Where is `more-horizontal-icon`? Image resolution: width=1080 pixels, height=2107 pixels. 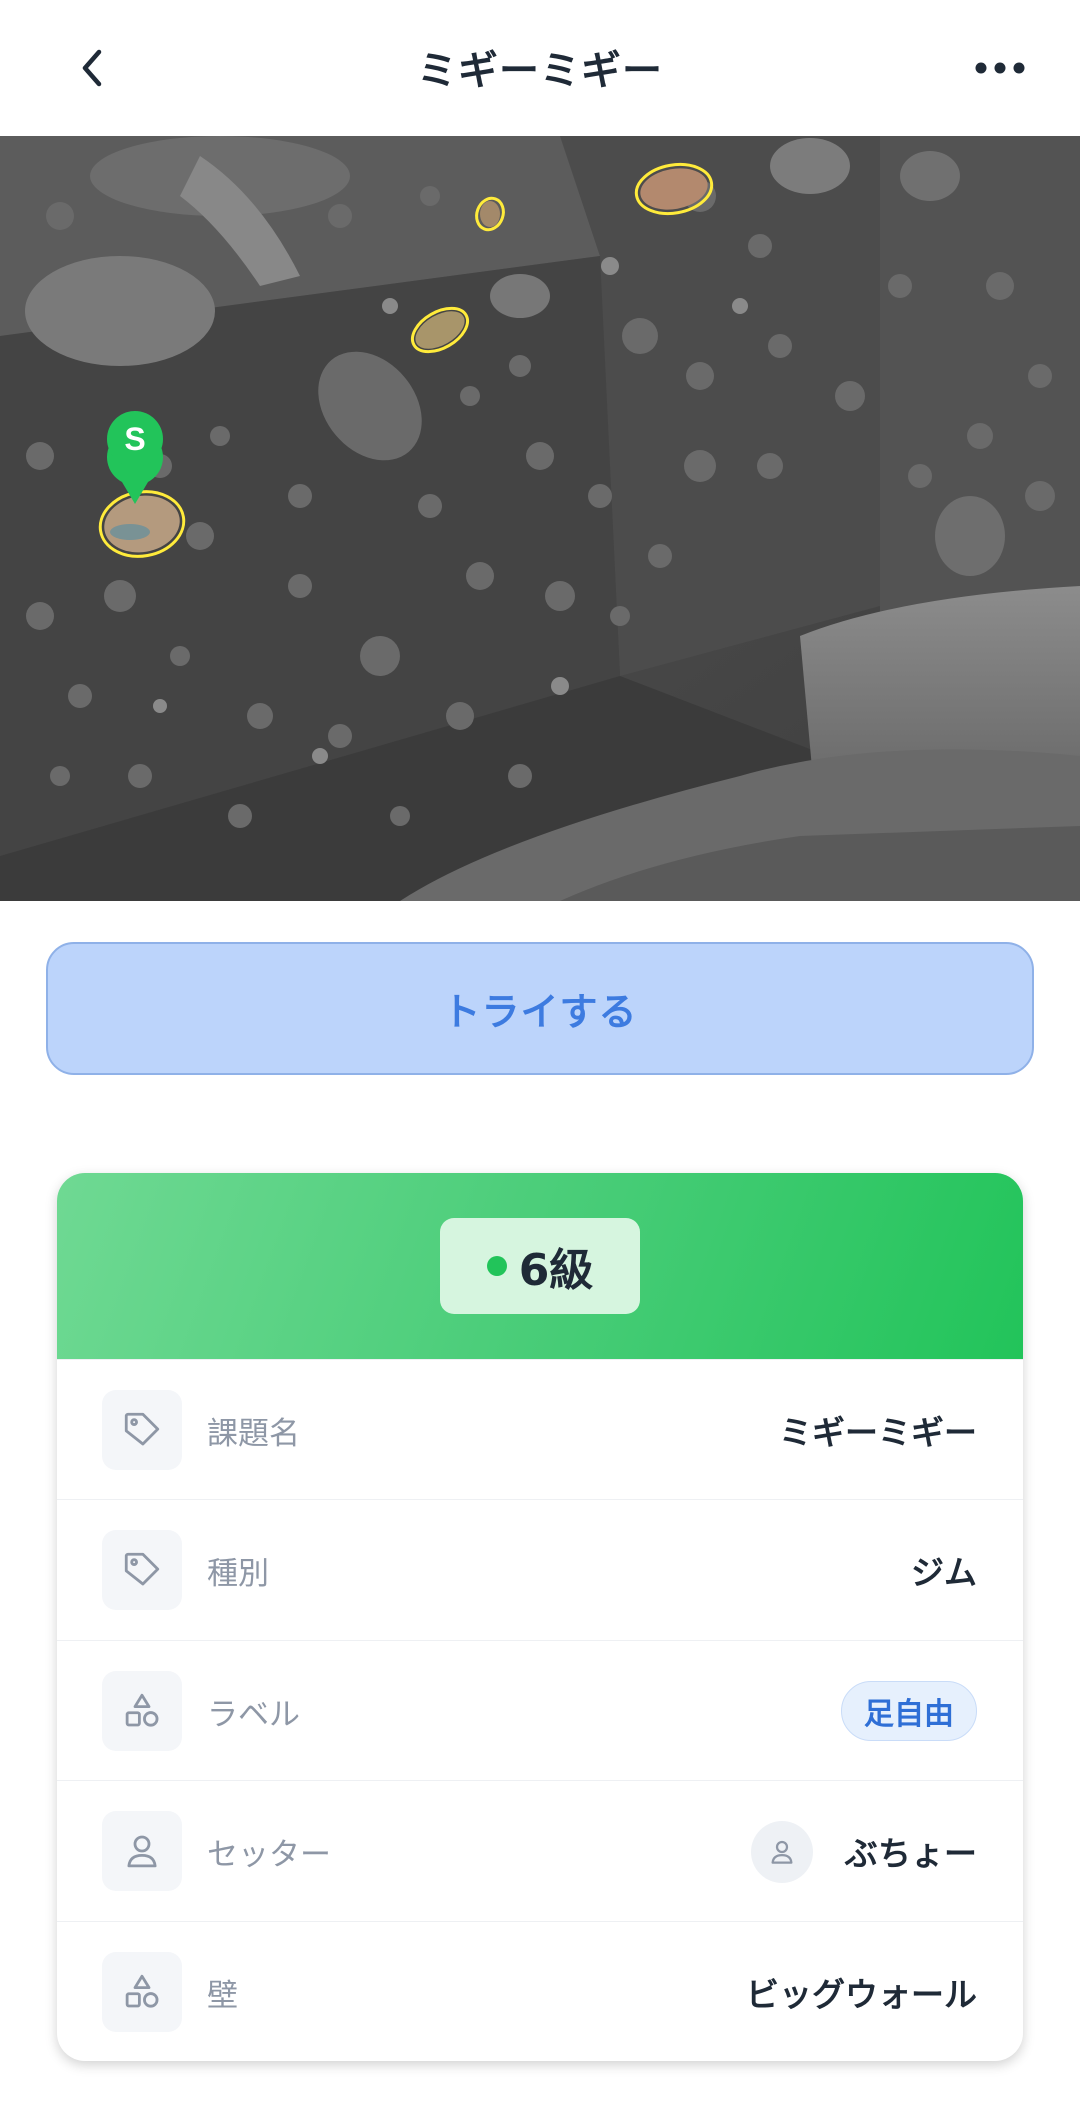 more-horizontal-icon is located at coordinates (1000, 68).